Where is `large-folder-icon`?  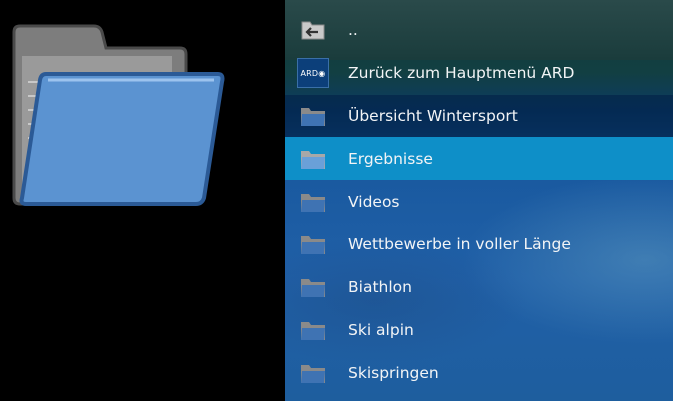 large-folder-icon is located at coordinates (118, 115).